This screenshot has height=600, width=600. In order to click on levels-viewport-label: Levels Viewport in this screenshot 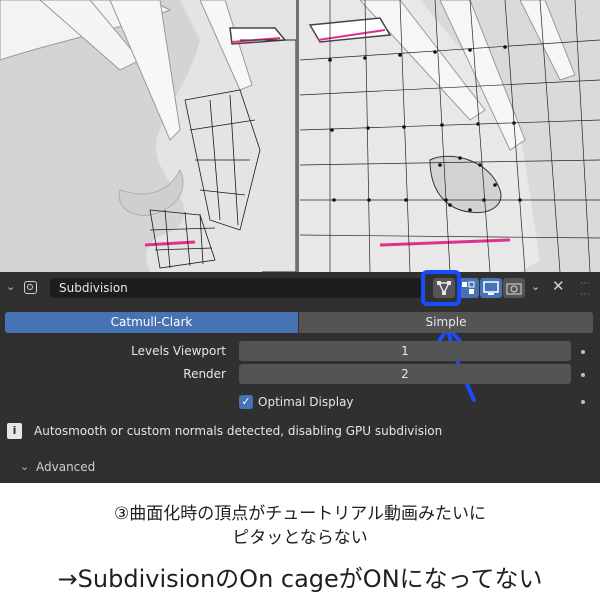, I will do `click(178, 351)`.